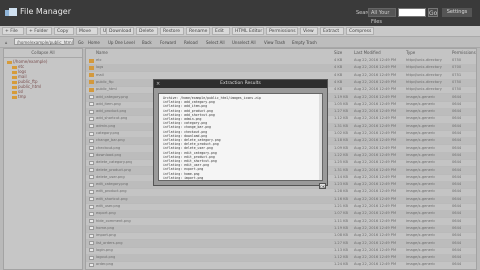  Describe the element at coordinates (112, 118) in the screenshot. I see `file-name: add_shortcut.png` at that location.